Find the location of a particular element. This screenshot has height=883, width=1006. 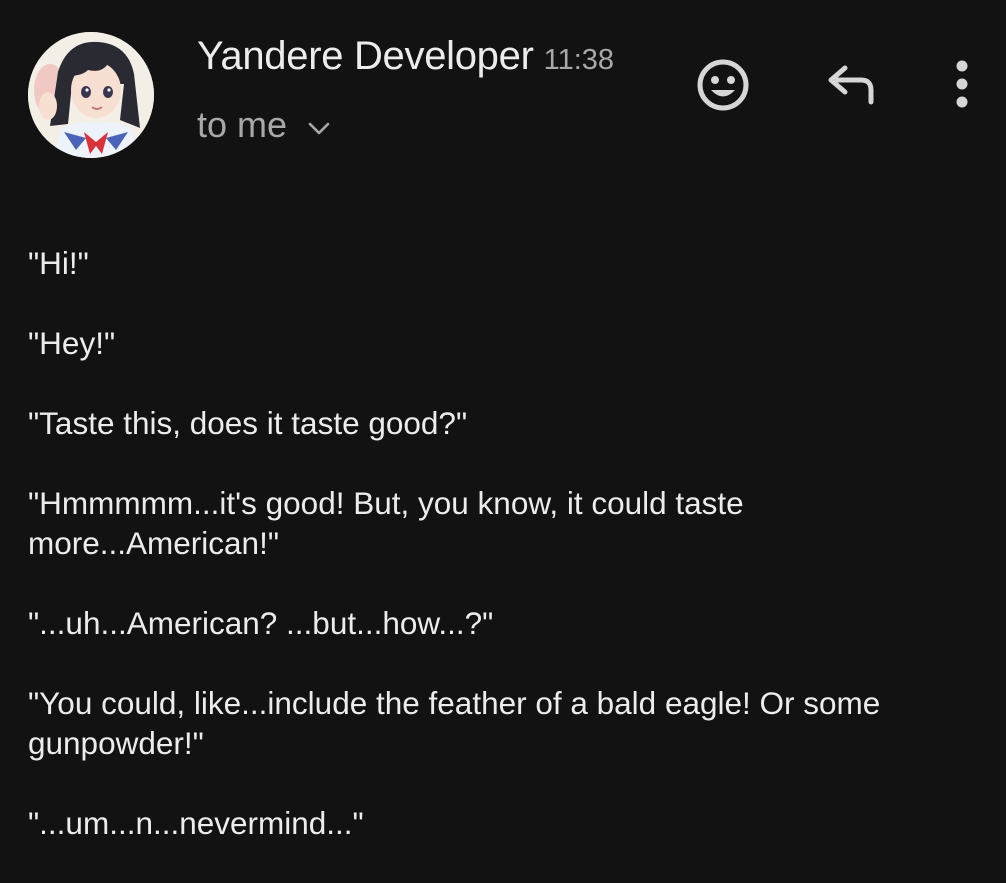

vertical-dots-icon is located at coordinates (962, 86).